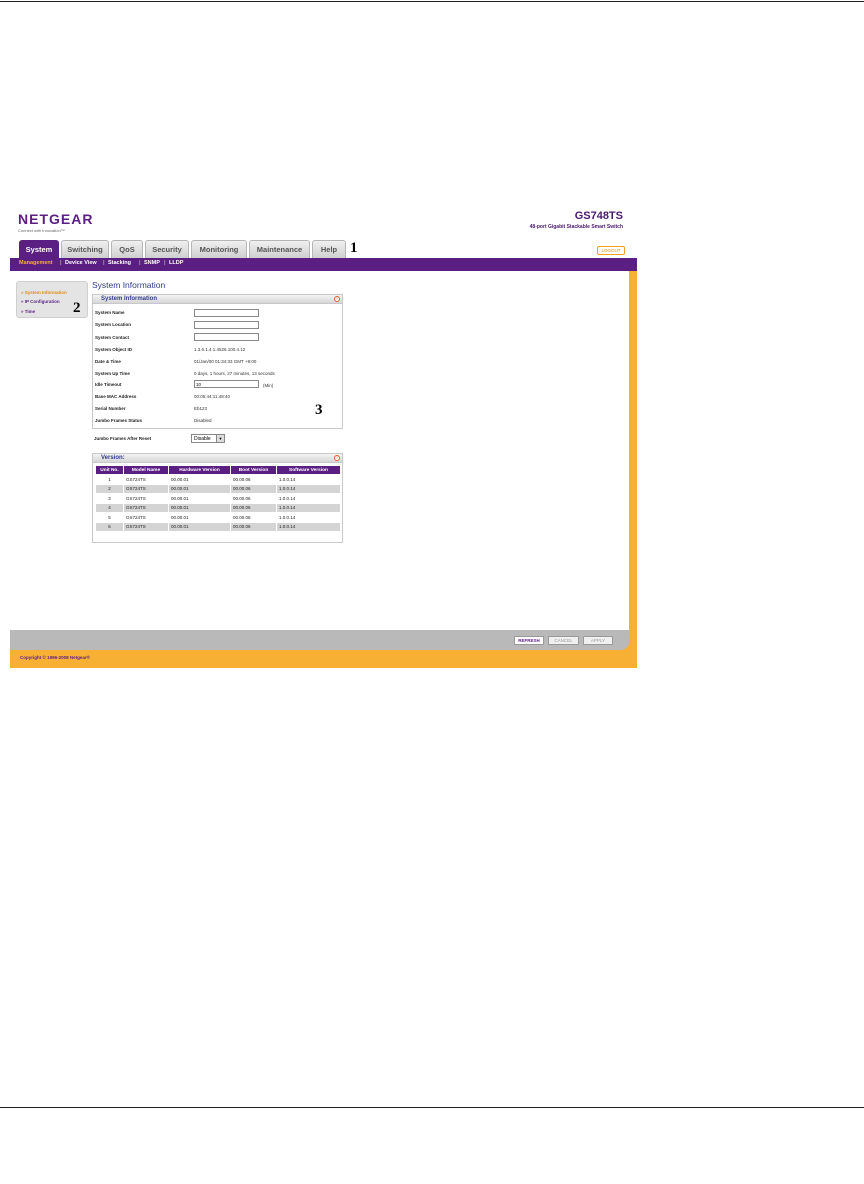  Describe the element at coordinates (598, 216) in the screenshot. I see `model-name: GS748TS` at that location.